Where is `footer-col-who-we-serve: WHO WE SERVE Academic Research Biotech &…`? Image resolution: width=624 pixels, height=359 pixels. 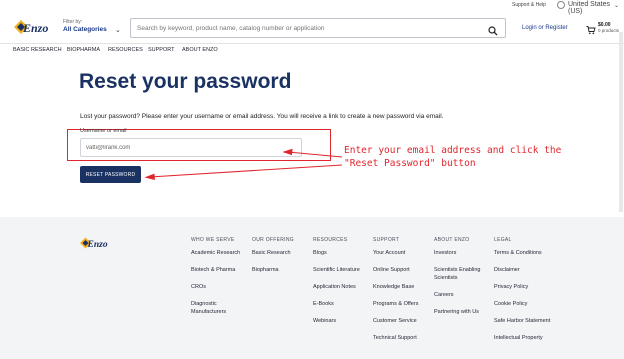
footer-col-who-we-serve: WHO WE SERVE Academic Research Biotech &… is located at coordinates (216, 276).